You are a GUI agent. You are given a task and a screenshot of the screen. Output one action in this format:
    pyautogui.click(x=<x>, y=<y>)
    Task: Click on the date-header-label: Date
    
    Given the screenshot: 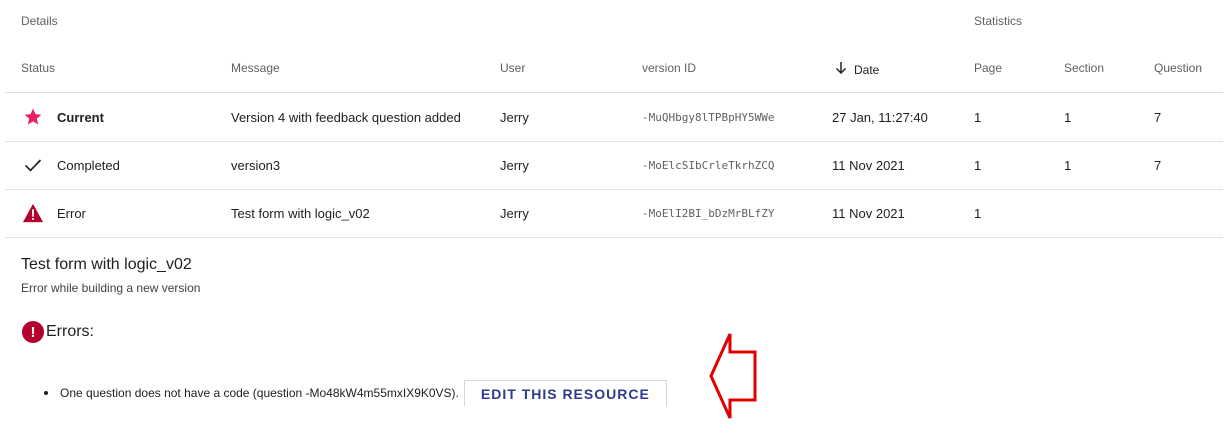 What is the action you would take?
    pyautogui.click(x=867, y=69)
    